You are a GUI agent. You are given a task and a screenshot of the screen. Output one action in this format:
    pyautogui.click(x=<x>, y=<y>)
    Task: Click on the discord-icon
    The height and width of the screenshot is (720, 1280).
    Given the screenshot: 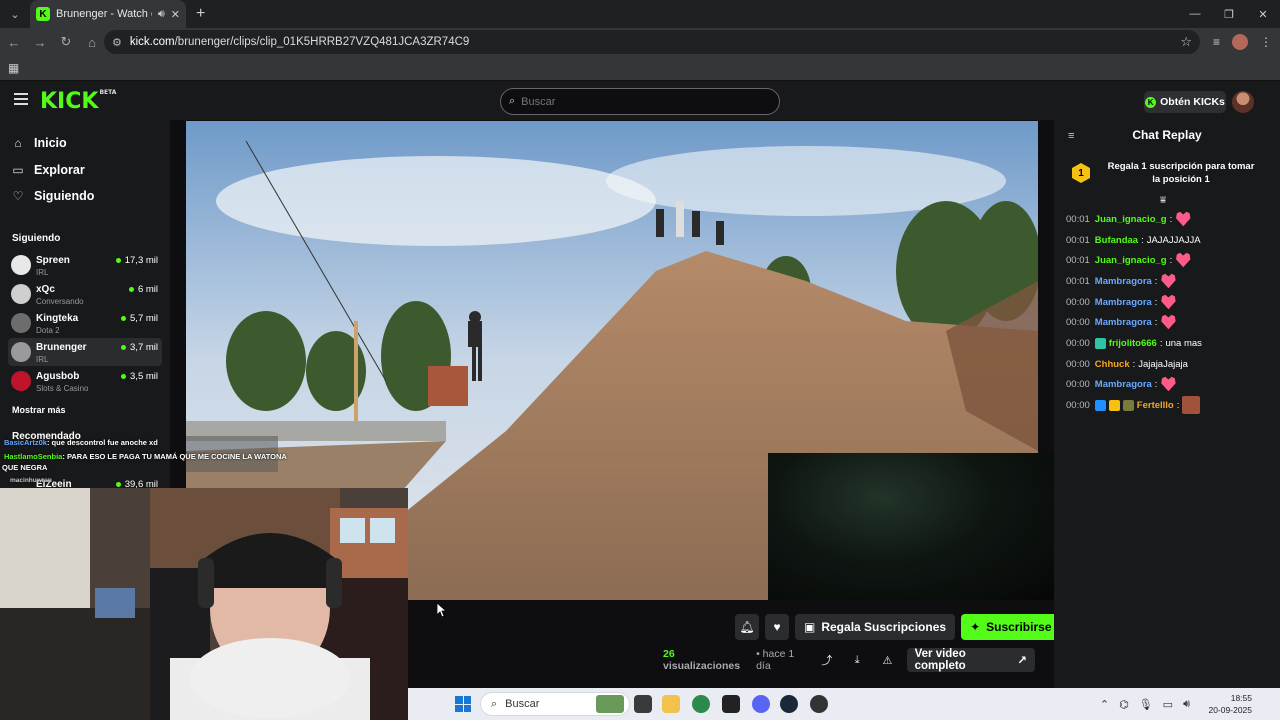 What is the action you would take?
    pyautogui.click(x=761, y=704)
    